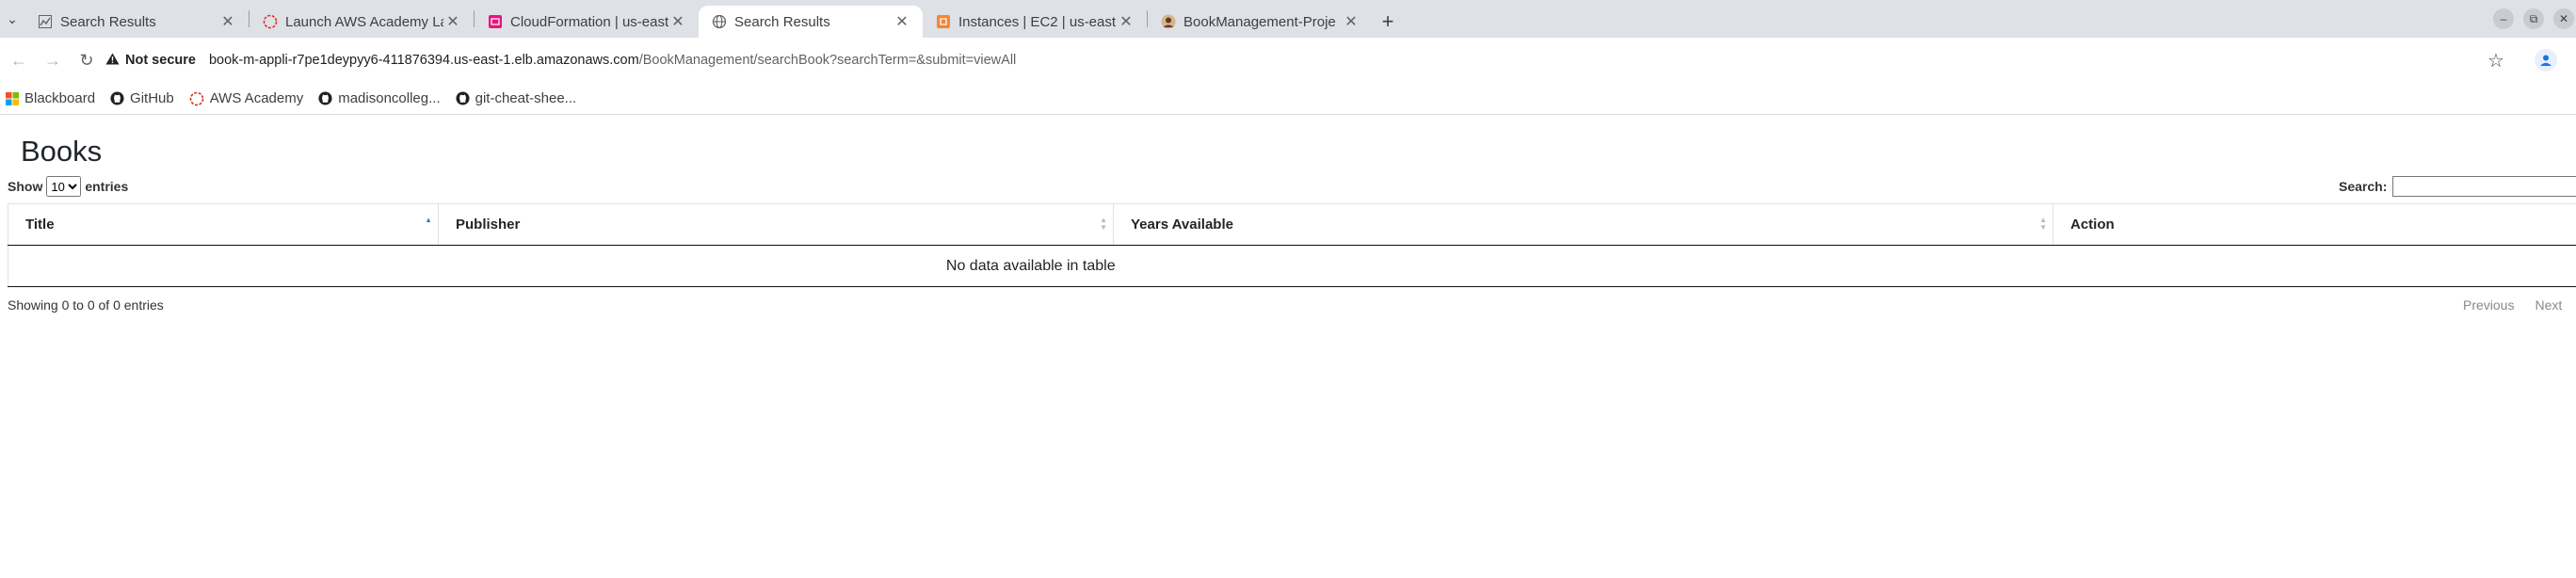  What do you see at coordinates (2546, 61) in the screenshot?
I see `profile-avatar-icon` at bounding box center [2546, 61].